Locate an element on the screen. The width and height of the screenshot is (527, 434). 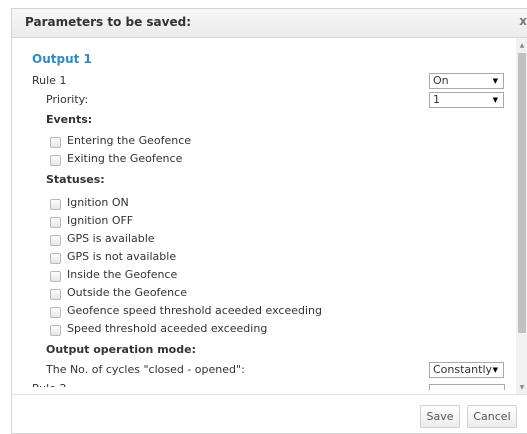
vertical-scrollbar: ▲ ▼ is located at coordinates (521, 216).